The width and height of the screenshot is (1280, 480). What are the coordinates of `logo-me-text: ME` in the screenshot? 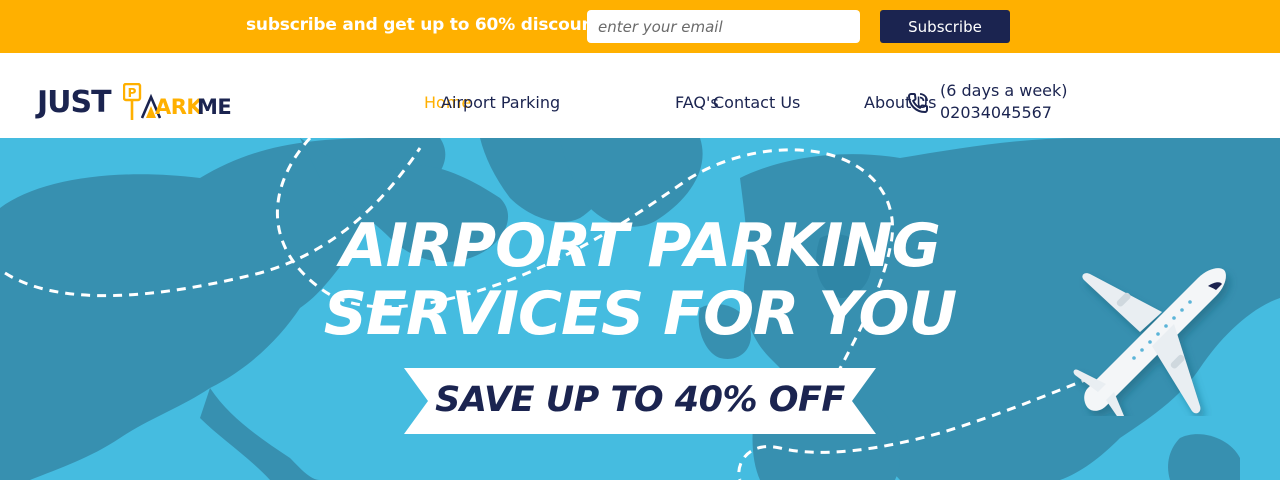 It's located at (214, 107).